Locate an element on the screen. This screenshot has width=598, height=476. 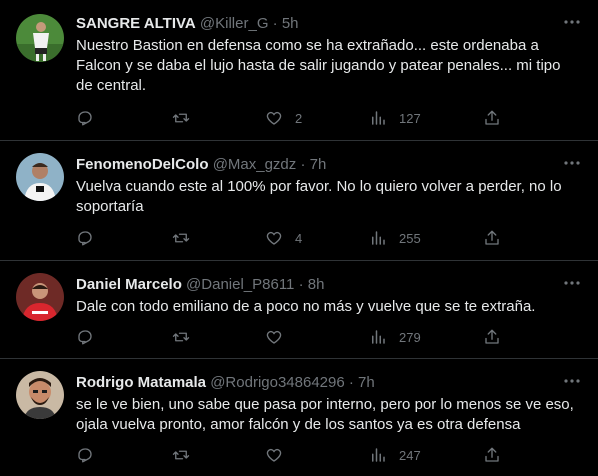
tweet-header: Daniel Marcelo @Daniel_P8611 · 8h is located at coordinates (317, 285).